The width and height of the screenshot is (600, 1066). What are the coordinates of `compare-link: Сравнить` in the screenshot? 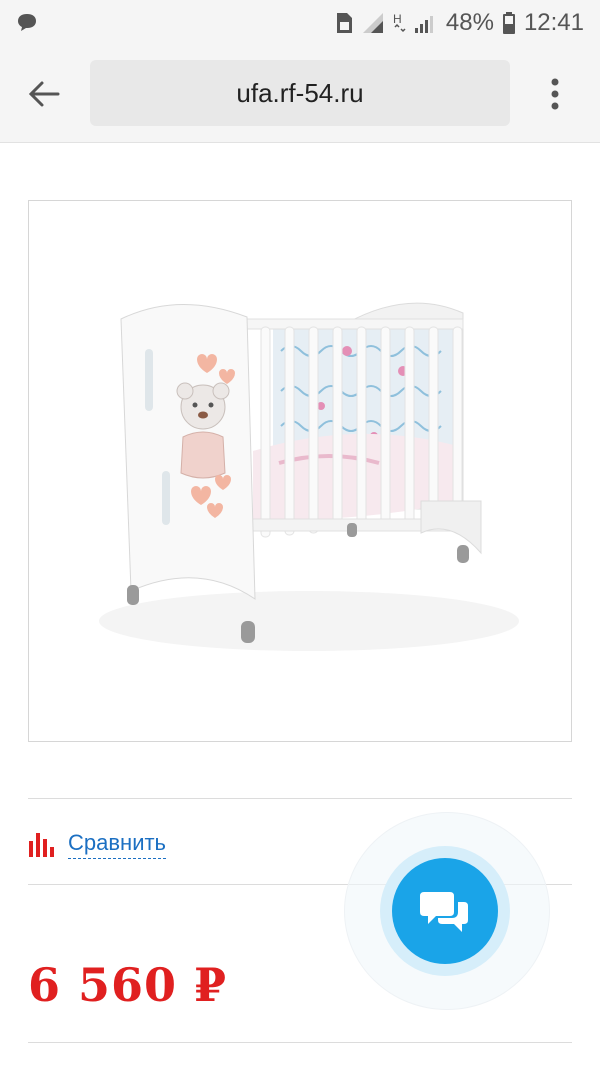 It's located at (97, 844).